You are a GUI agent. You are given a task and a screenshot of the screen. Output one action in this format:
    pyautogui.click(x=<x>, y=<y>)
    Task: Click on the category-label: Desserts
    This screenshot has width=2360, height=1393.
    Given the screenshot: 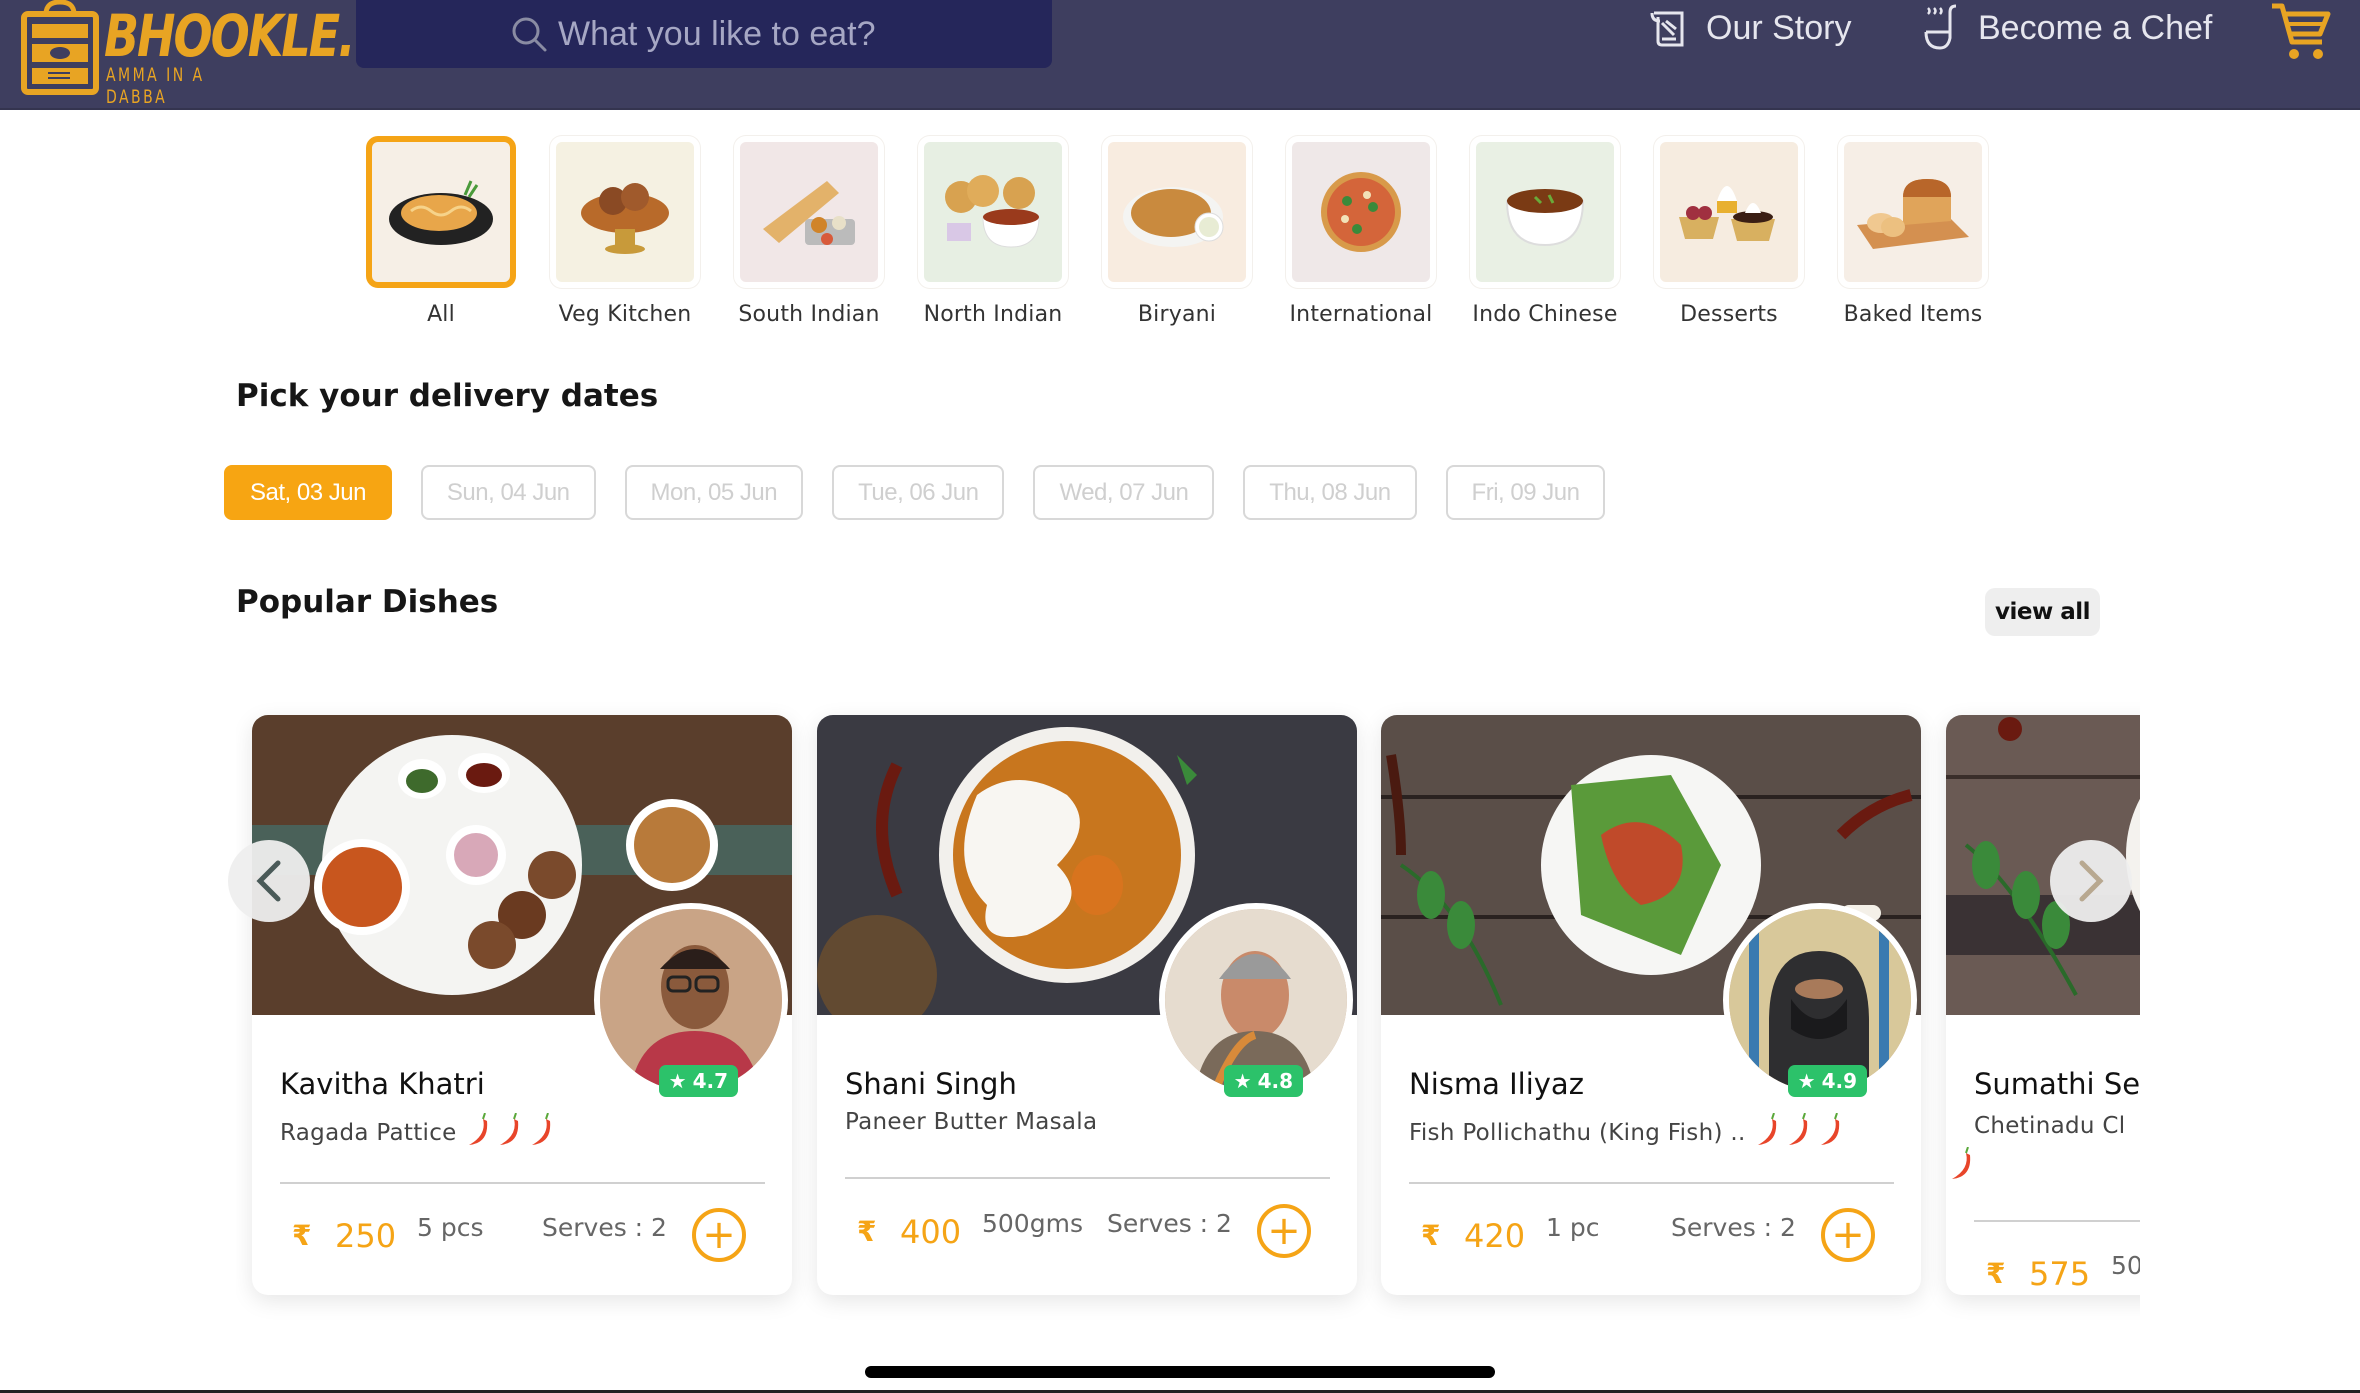 What is the action you would take?
    pyautogui.click(x=1729, y=314)
    